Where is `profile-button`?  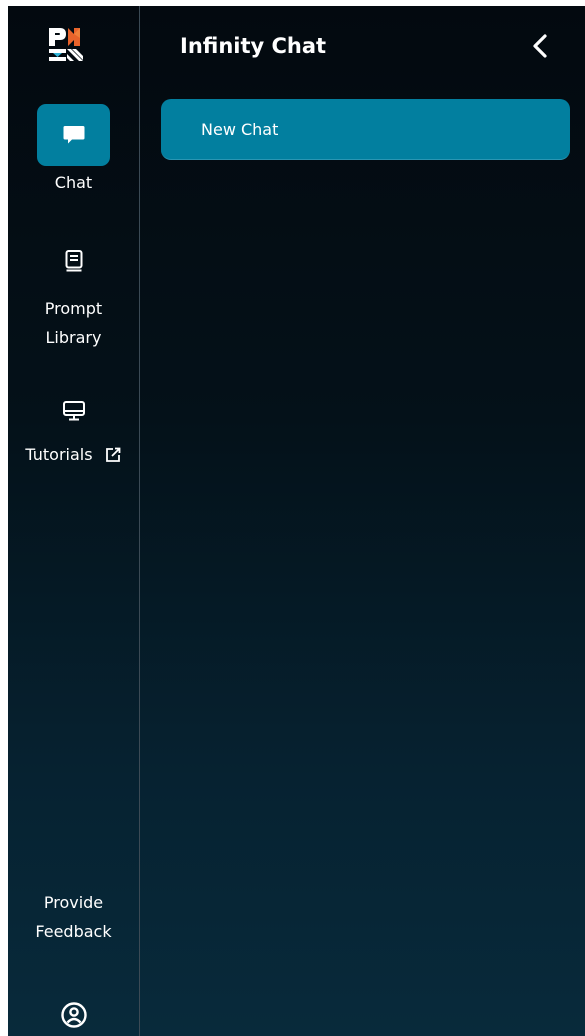
profile-button is located at coordinates (73, 1017).